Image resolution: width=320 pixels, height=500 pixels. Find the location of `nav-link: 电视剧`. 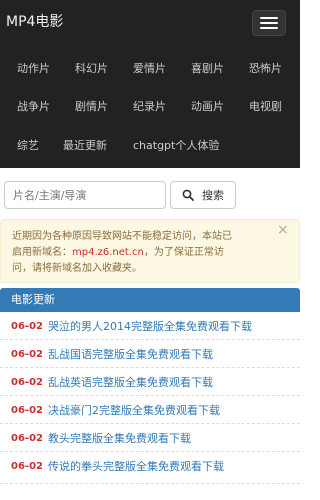

nav-link: 电视剧 is located at coordinates (265, 107).